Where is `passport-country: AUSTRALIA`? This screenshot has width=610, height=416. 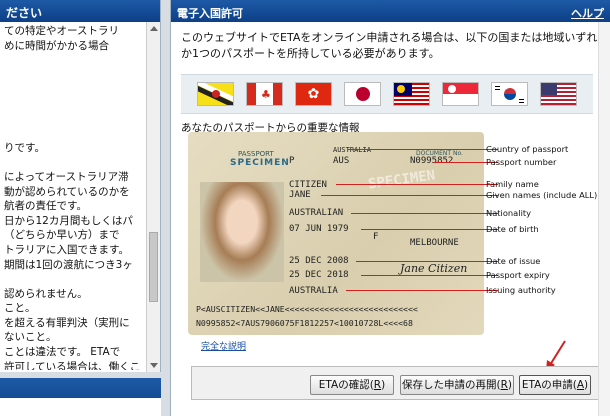
passport-country: AUSTRALIA is located at coordinates (352, 150).